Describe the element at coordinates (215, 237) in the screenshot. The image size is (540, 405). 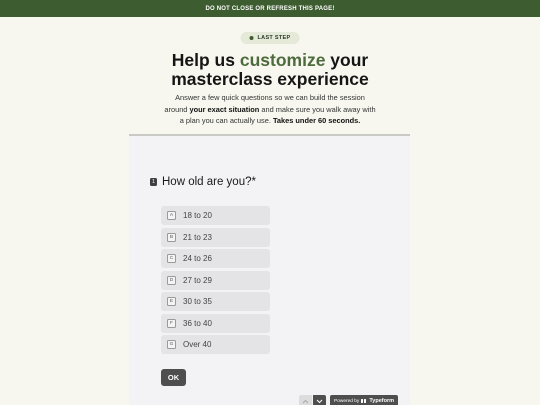
I see `option-b: B 21 to 23` at that location.